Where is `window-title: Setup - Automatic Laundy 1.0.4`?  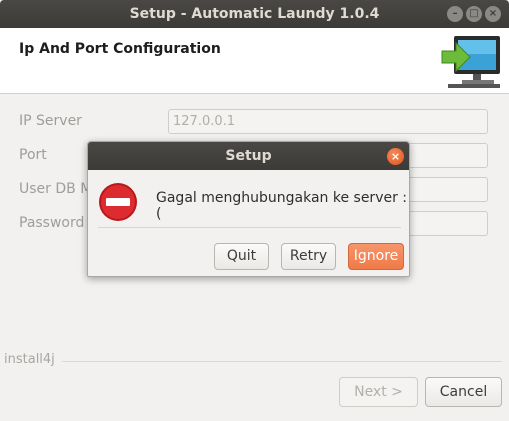 window-title: Setup - Automatic Laundy 1.0.4 is located at coordinates (254, 14).